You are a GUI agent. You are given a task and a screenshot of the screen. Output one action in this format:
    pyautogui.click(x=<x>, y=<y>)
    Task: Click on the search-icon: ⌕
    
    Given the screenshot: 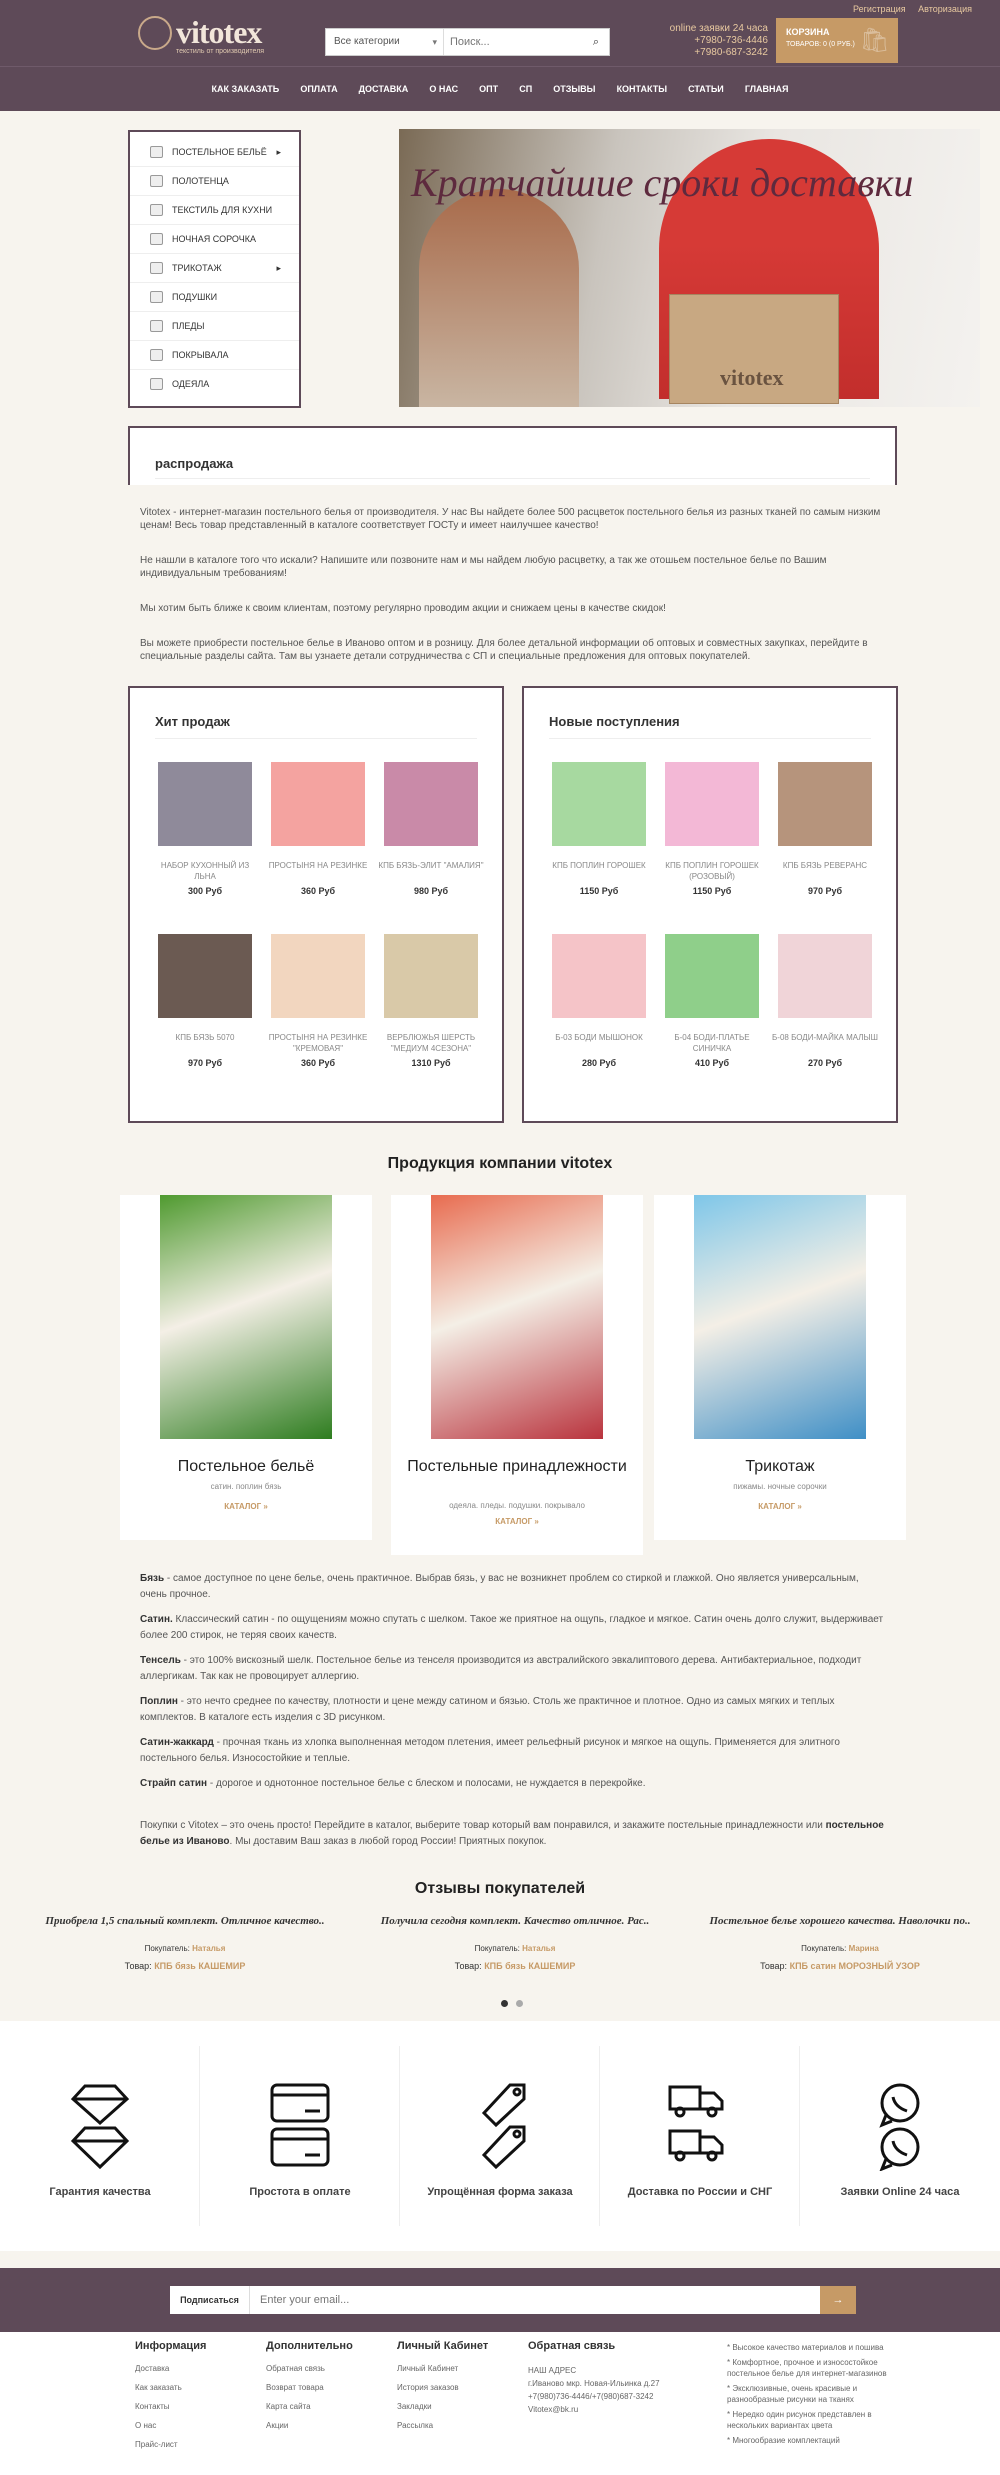 What is the action you would take?
    pyautogui.click(x=596, y=42)
    